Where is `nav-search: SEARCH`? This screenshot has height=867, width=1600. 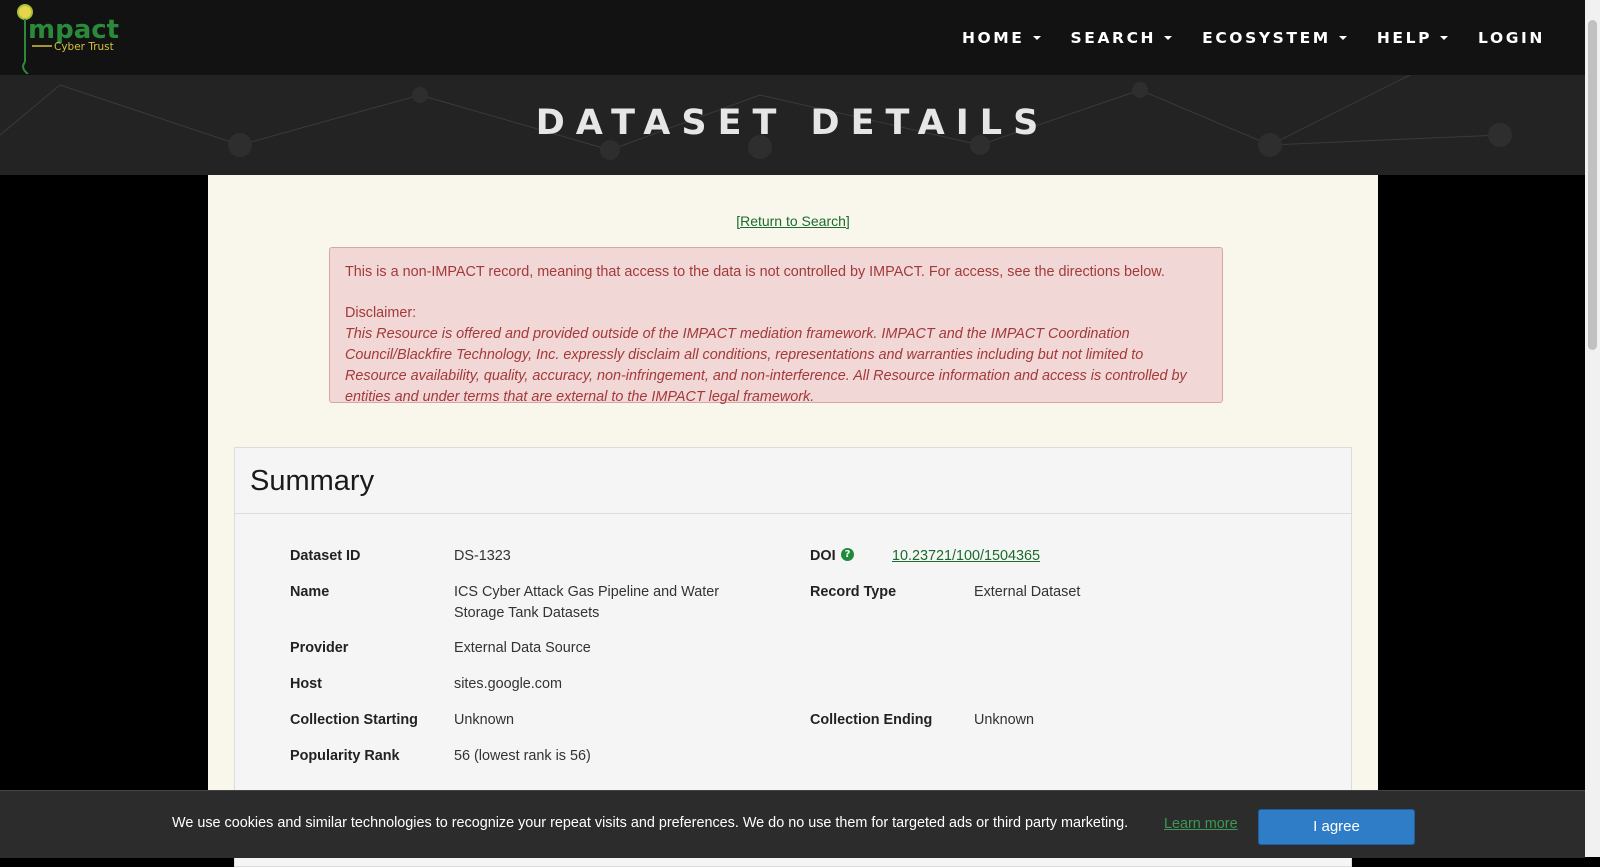 nav-search: SEARCH is located at coordinates (1122, 38).